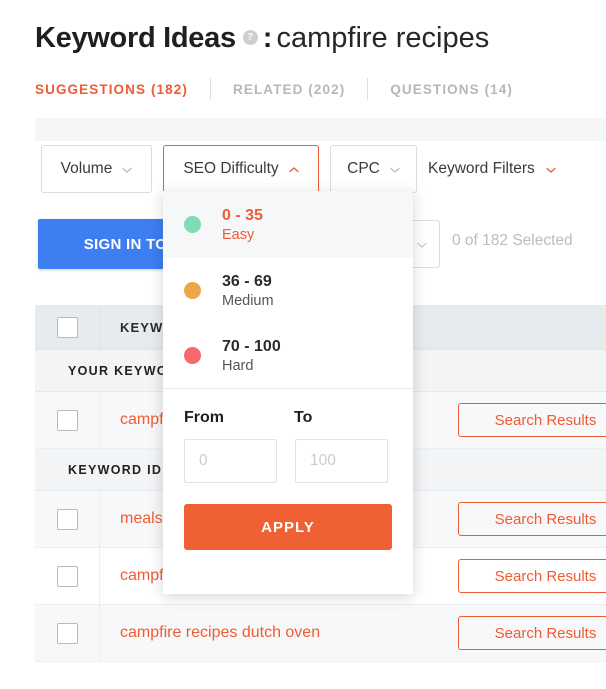  I want to click on difficulty-option-medium: 36 - 69 Medium, so click(288, 290).